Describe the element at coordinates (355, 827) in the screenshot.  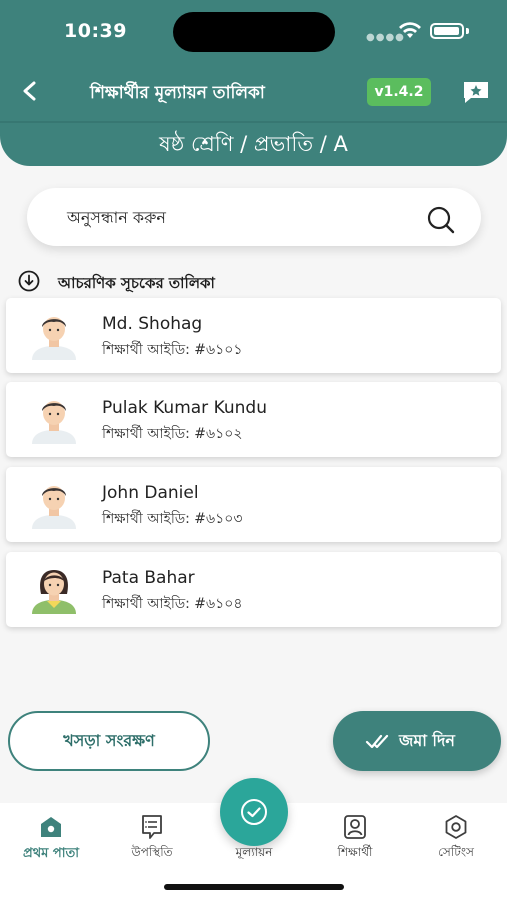
I see `student-icon` at that location.